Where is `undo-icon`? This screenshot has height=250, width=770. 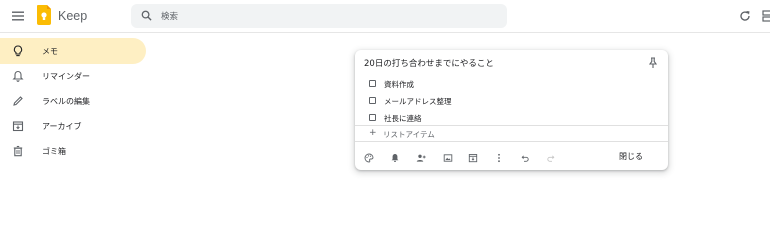
undo-icon is located at coordinates (525, 158).